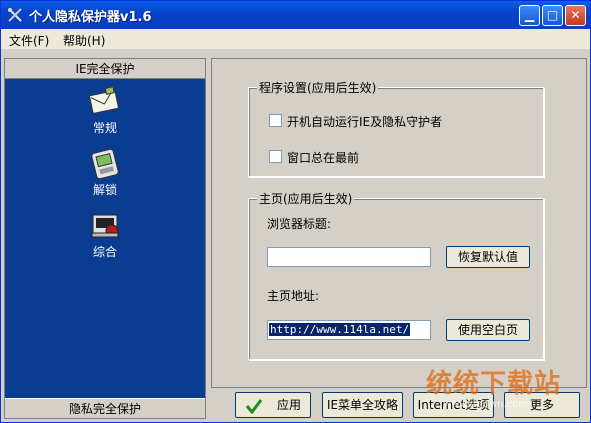  What do you see at coordinates (340, 329) in the screenshot?
I see `homepage-address-value: http://www.114la.net/` at bounding box center [340, 329].